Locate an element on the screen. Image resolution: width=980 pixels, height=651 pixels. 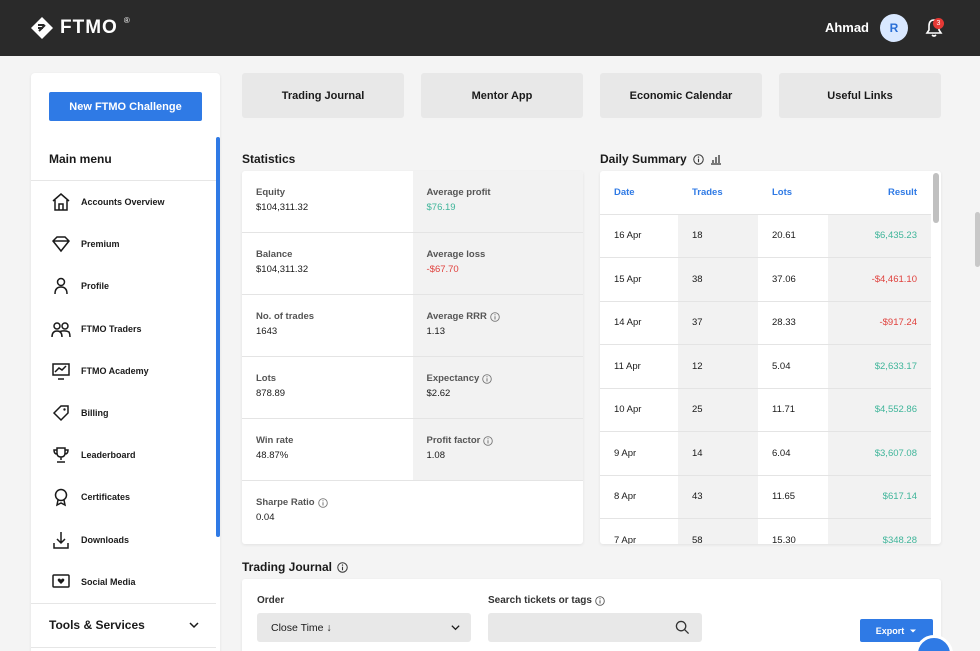
stat-label: Equity is located at coordinates (271, 192).